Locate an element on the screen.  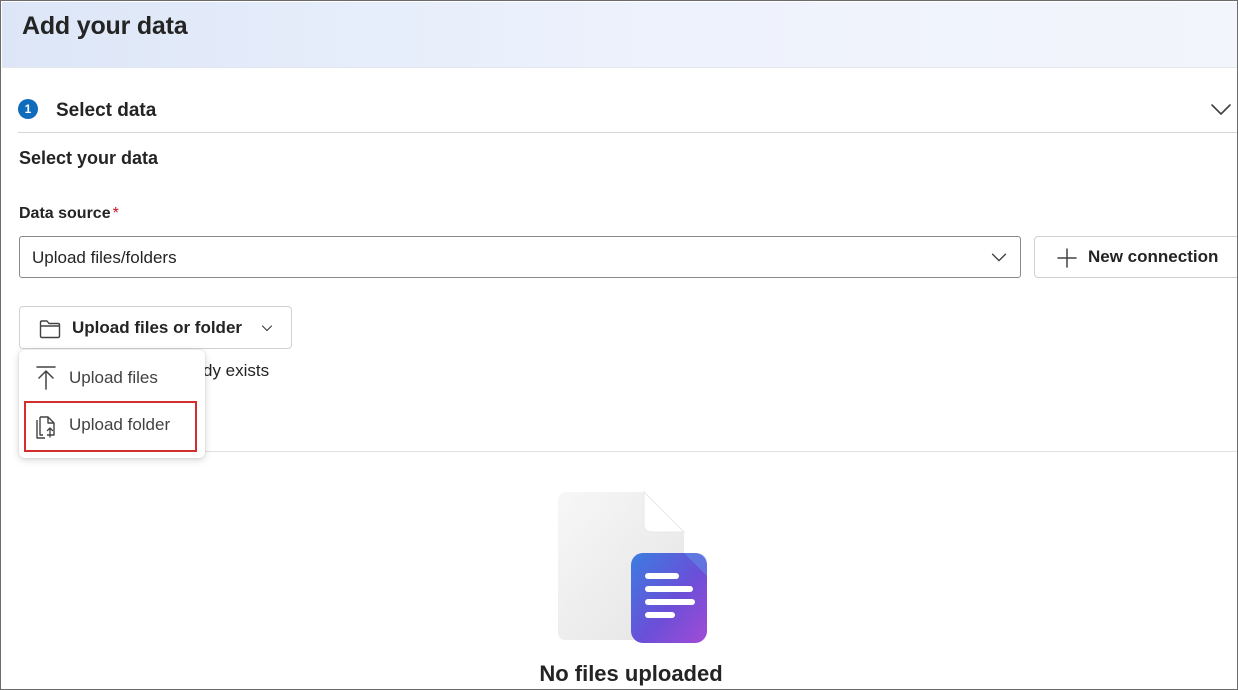
step-select-data-header: 1 Select data is located at coordinates (627, 113).